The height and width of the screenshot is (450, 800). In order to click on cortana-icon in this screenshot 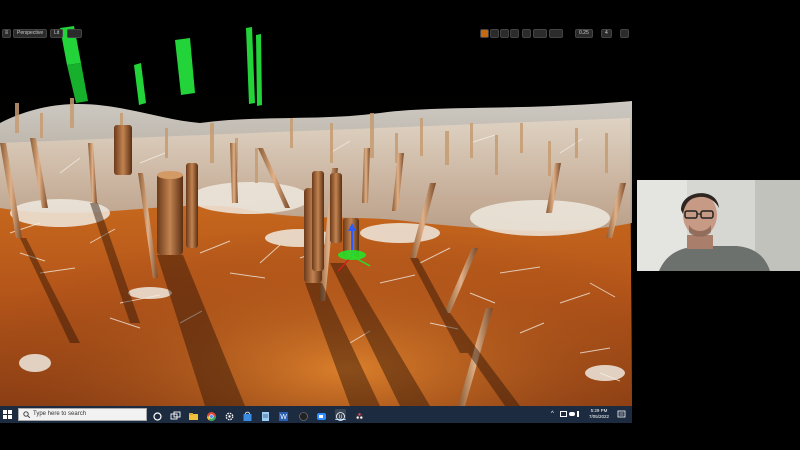, I will do `click(157, 415)`.